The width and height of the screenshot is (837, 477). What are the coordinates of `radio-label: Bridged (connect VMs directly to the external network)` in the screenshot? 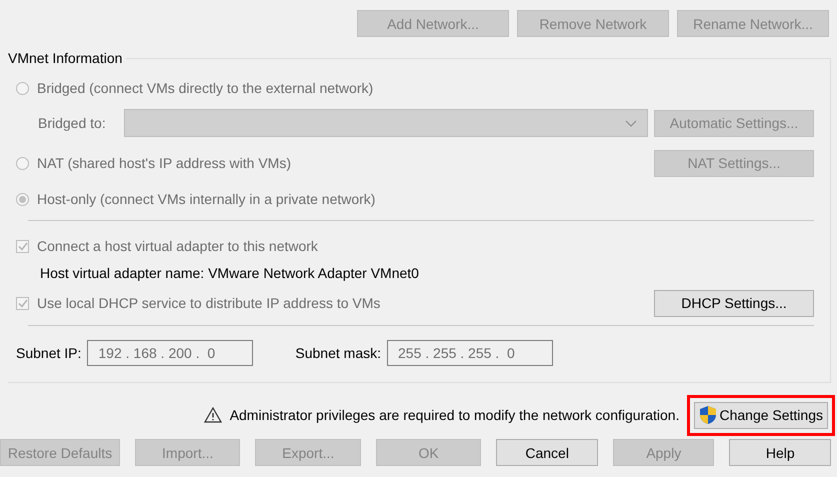 It's located at (205, 88).